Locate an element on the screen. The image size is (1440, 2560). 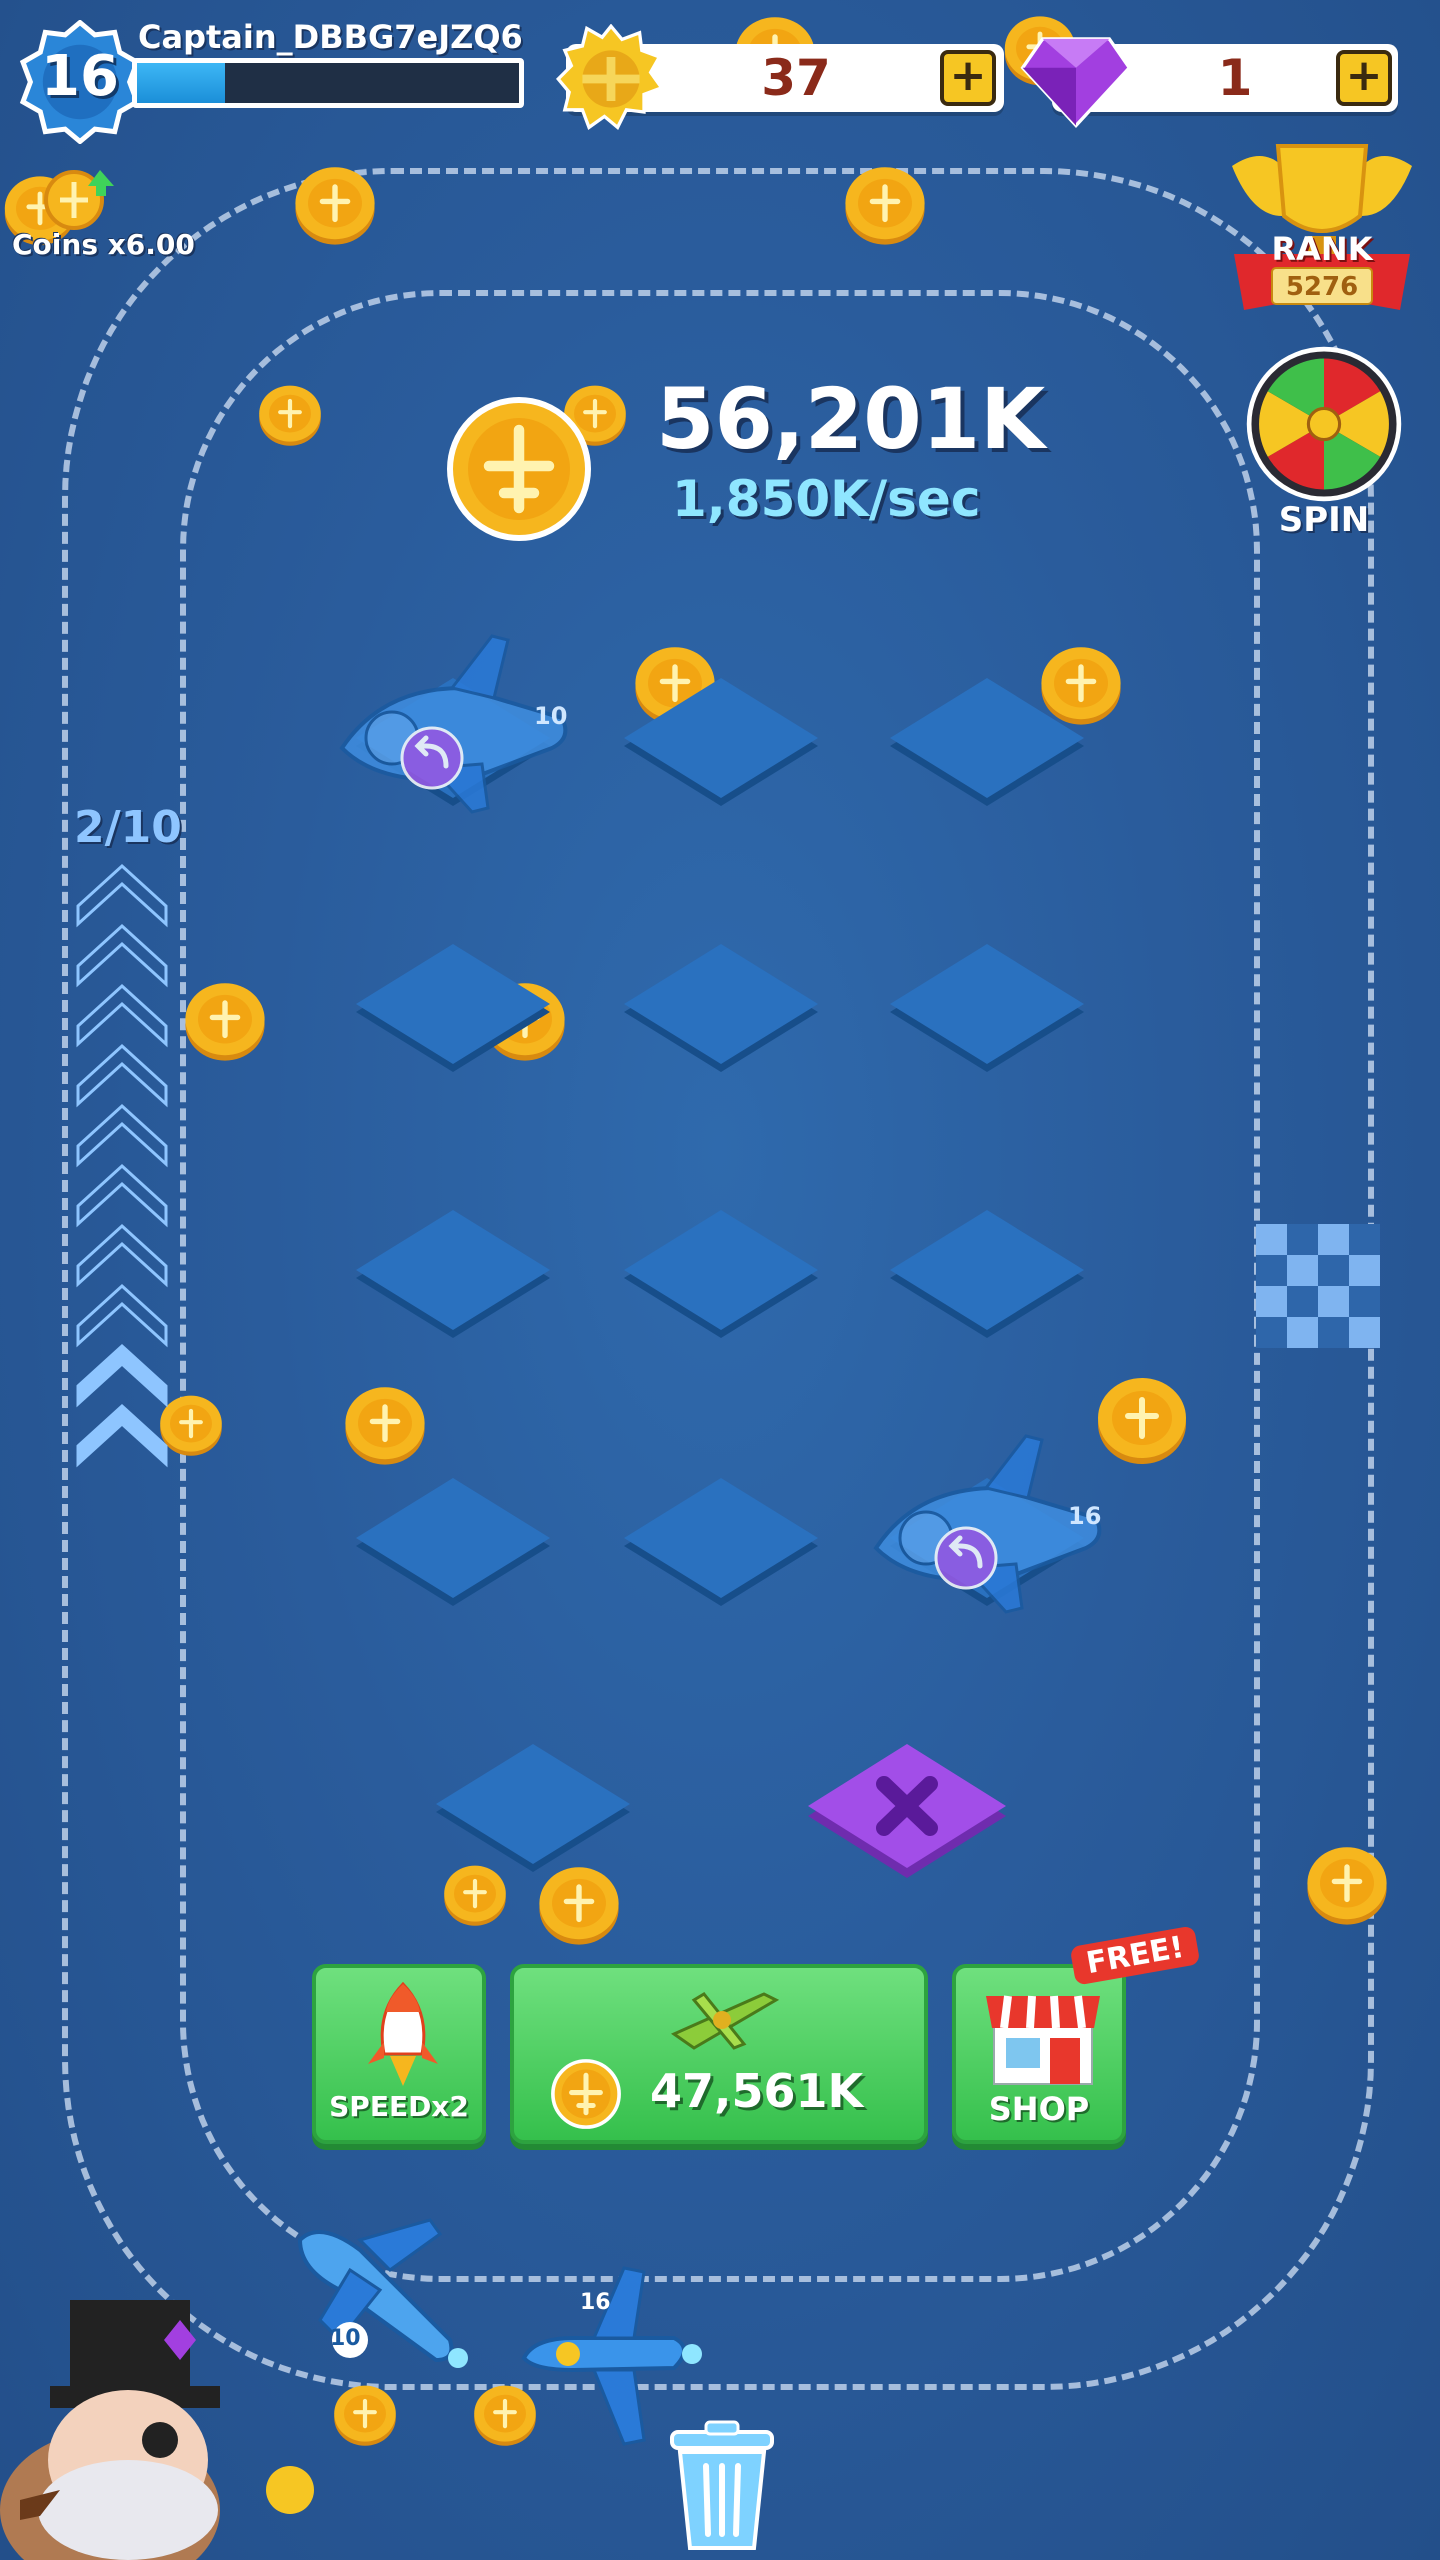
coin-total: 56,201K is located at coordinates (851, 419).